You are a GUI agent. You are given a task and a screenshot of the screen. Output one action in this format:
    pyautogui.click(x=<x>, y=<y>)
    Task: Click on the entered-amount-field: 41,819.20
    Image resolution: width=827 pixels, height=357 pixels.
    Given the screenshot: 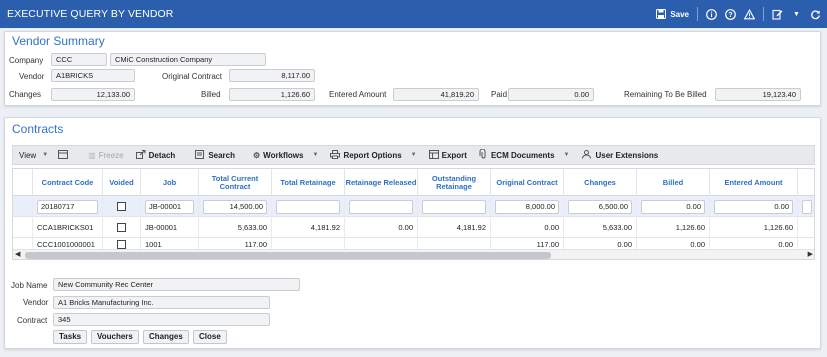 What is the action you would take?
    pyautogui.click(x=436, y=94)
    